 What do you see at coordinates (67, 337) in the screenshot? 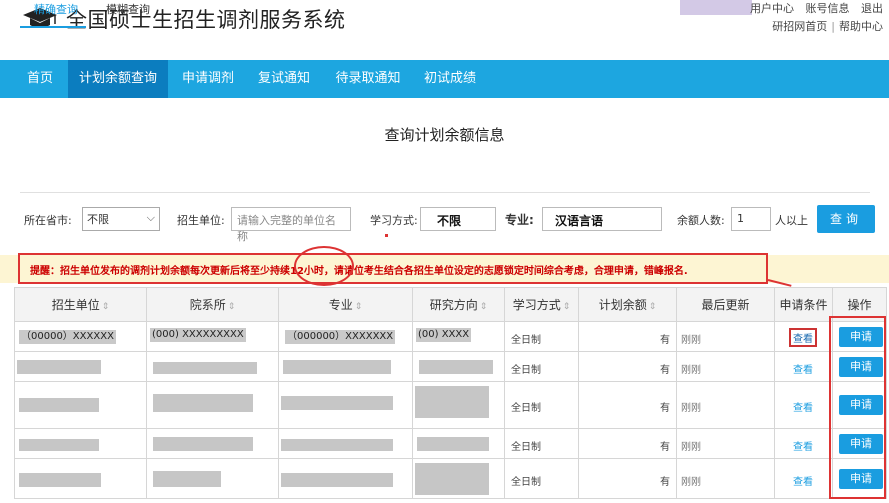
I see `unit-cell: （00000）XXXXXX` at bounding box center [67, 337].